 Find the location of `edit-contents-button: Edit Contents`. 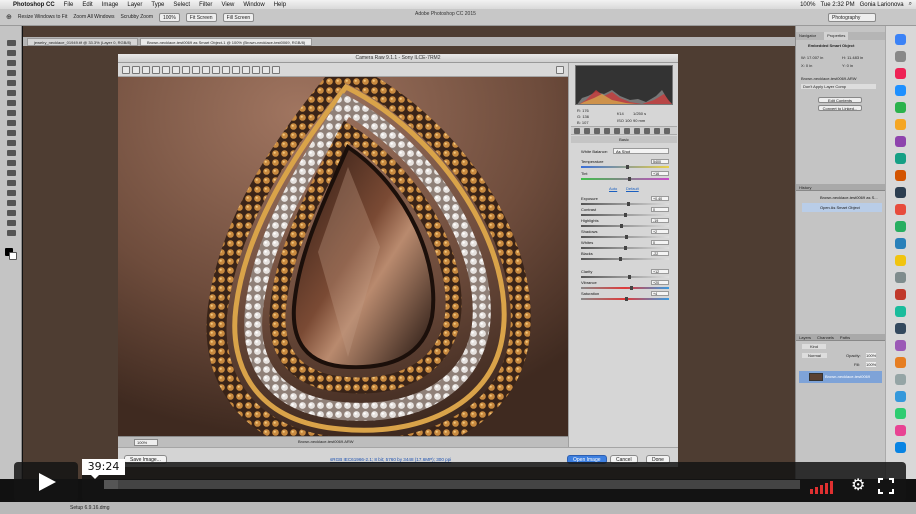

edit-contents-button: Edit Contents is located at coordinates (840, 100).